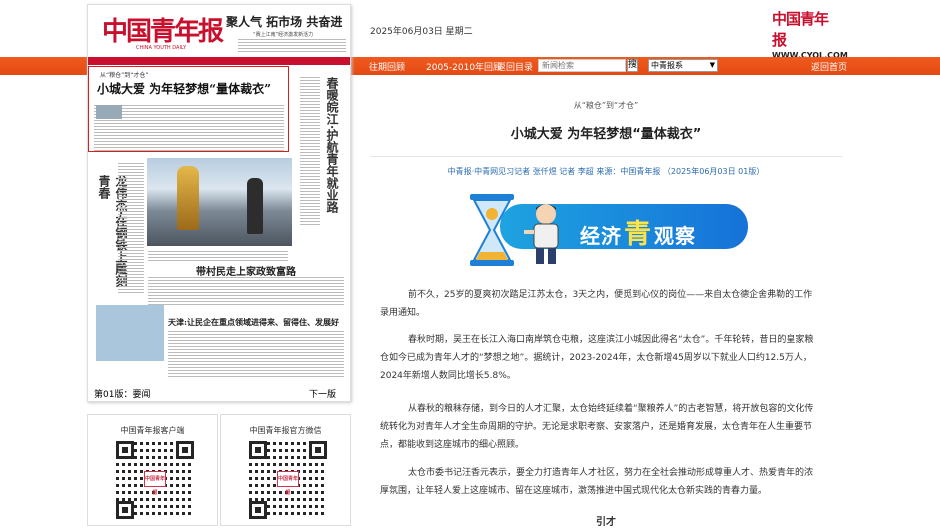 The height and width of the screenshot is (529, 940). Describe the element at coordinates (675, 236) in the screenshot. I see `banner-text-post: 观察` at that location.